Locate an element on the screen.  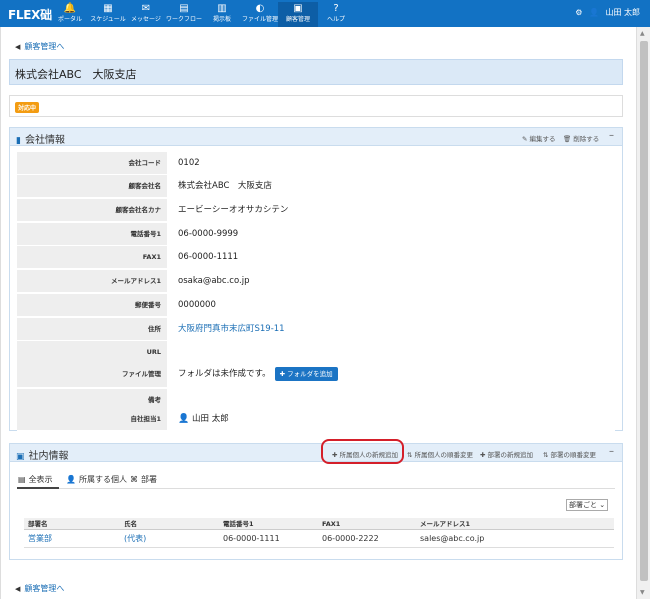
nav-portal: 🔔 ポータル is located at coordinates (70, 13).